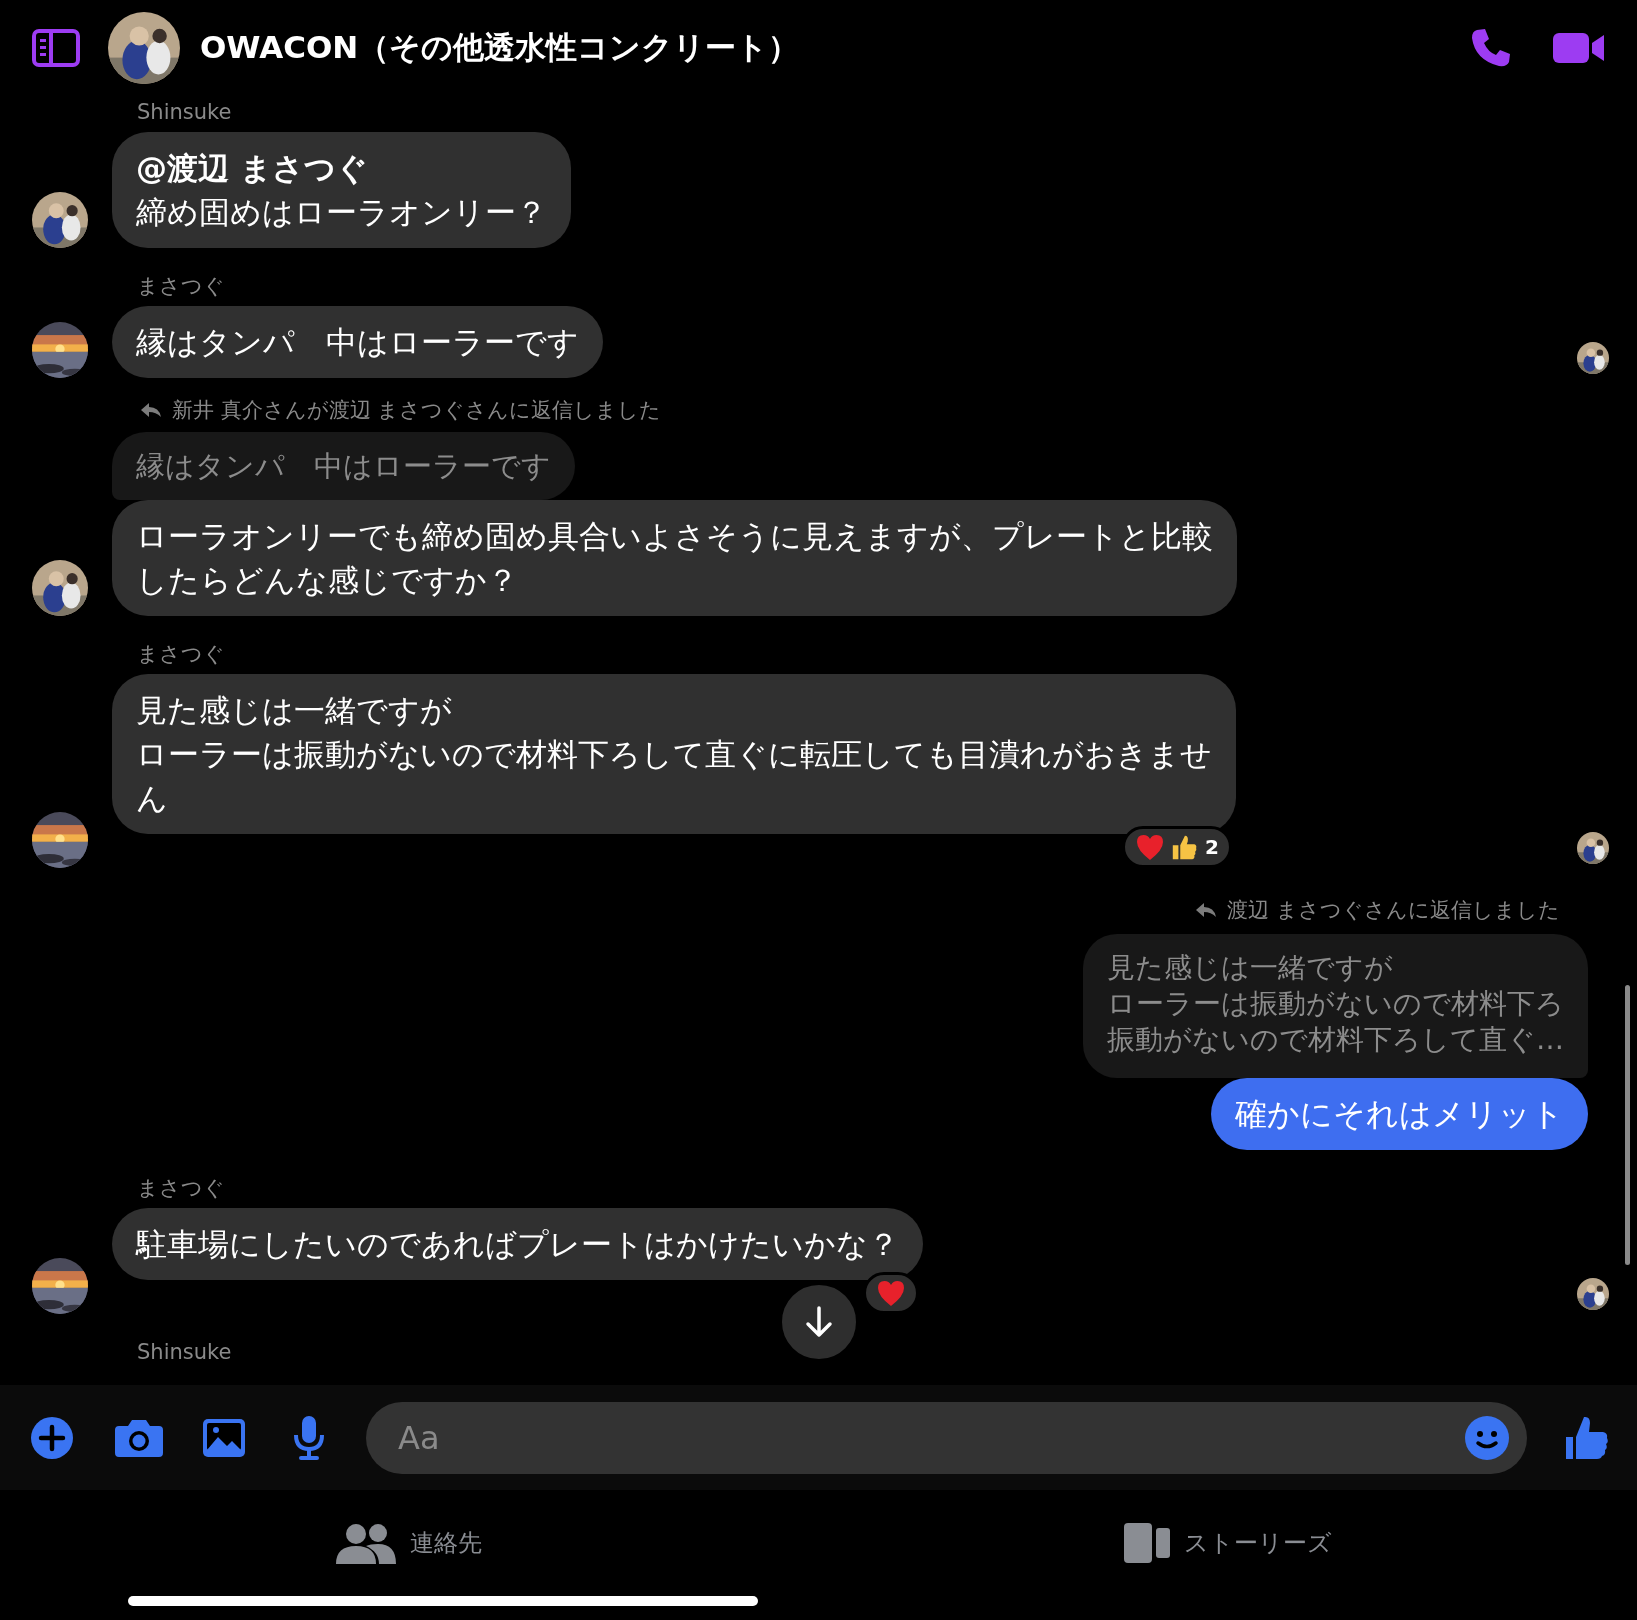 The height and width of the screenshot is (1620, 1637). What do you see at coordinates (366, 1543) in the screenshot?
I see `people-icon` at bounding box center [366, 1543].